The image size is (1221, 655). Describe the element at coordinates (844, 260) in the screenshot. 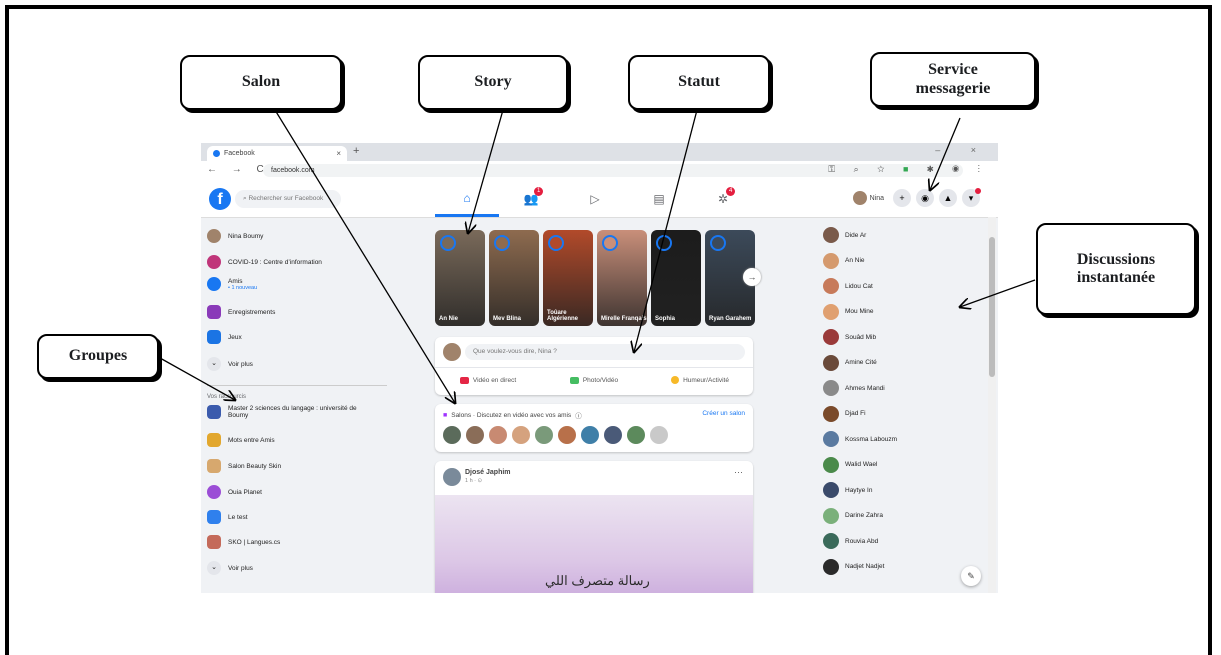

I see `contact-item: An Nie` at that location.